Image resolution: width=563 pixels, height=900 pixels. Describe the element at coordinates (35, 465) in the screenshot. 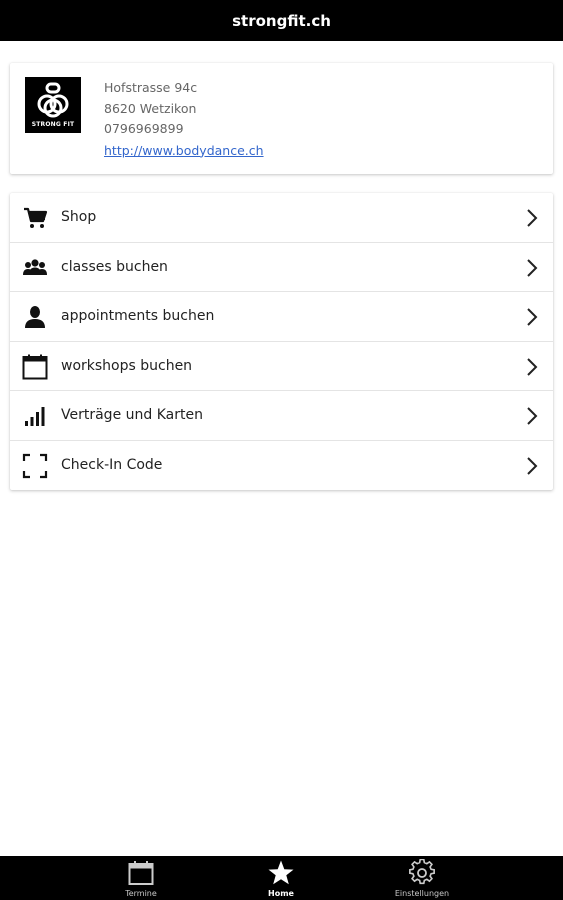

I see `scan-frame-icon` at that location.